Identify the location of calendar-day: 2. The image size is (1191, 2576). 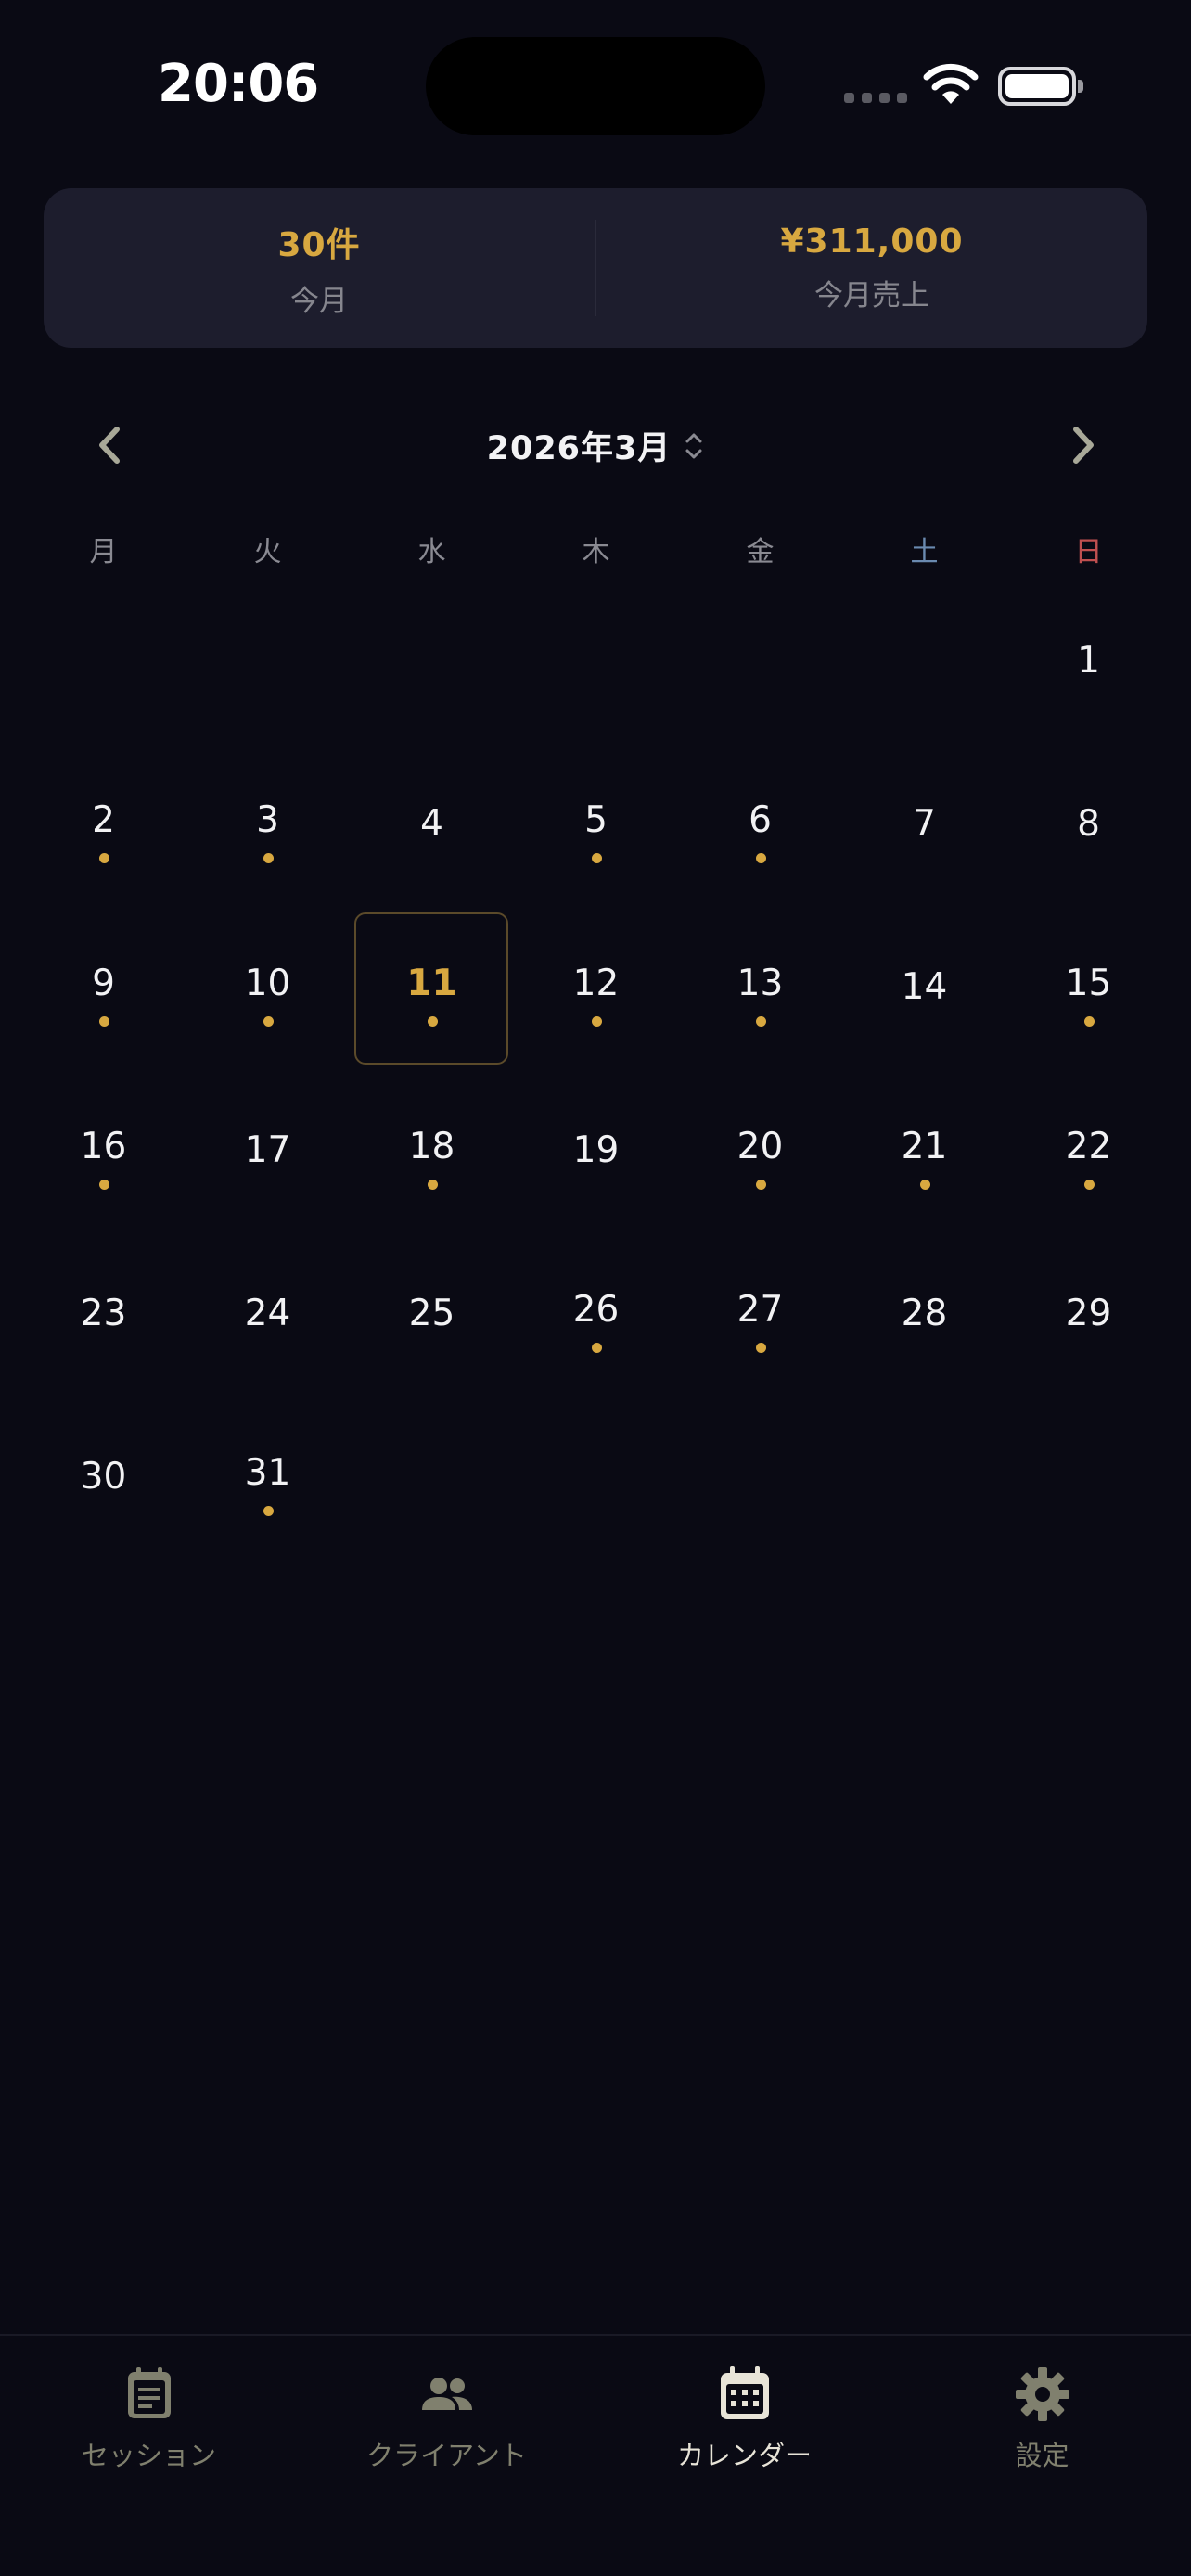
(103, 826).